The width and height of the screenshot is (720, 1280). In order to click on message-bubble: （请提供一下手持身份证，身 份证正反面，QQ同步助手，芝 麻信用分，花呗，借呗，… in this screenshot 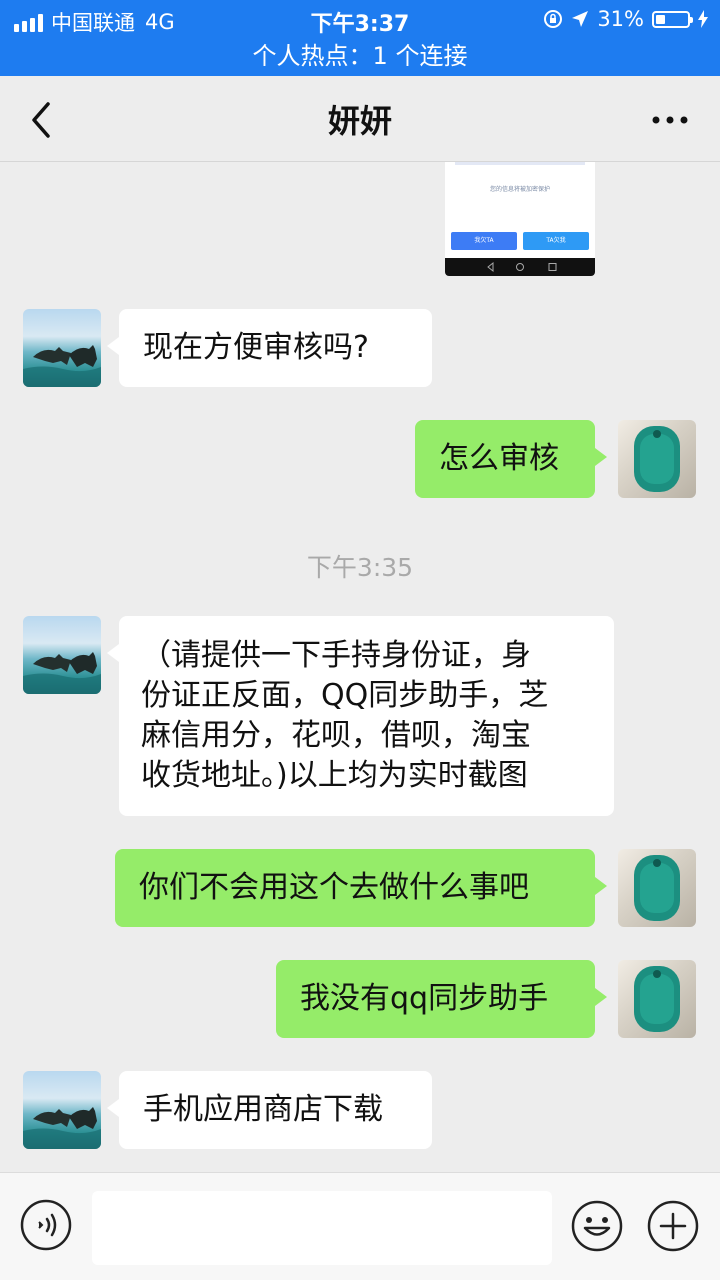, I will do `click(360, 716)`.